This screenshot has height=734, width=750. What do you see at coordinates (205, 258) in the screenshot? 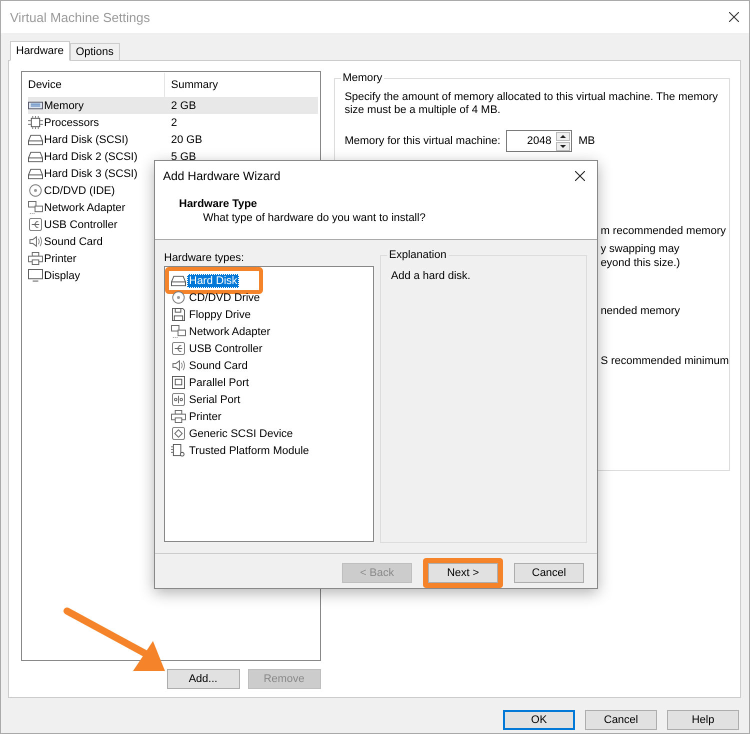
I see `list-label: Hardware types:` at bounding box center [205, 258].